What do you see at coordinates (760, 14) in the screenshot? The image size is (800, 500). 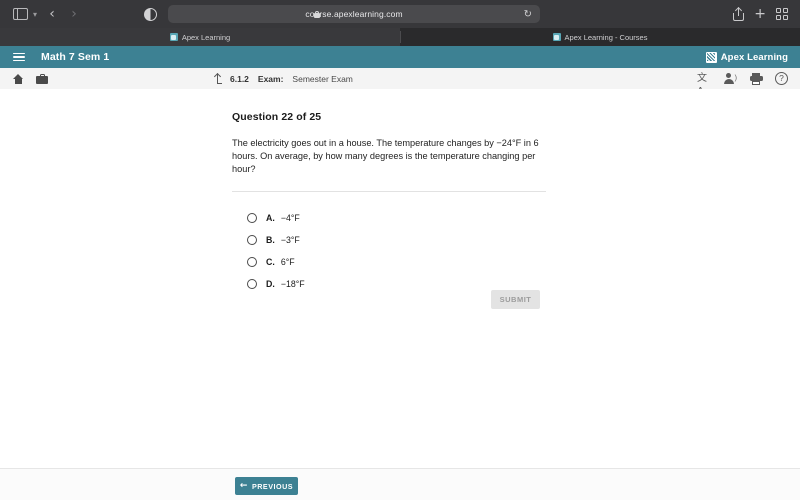 I see `new-tab-icon: +` at bounding box center [760, 14].